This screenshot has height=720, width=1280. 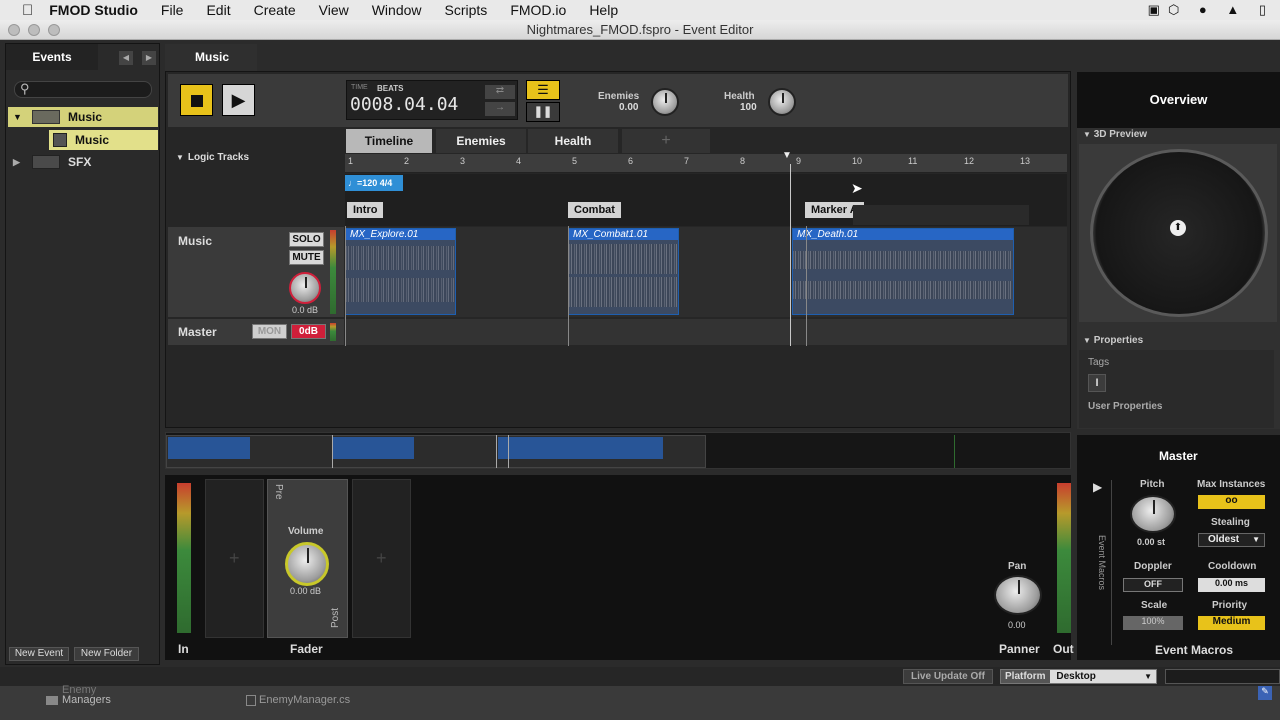 What do you see at coordinates (1178, 456) in the screenshot?
I see `macros-master-title: Master` at bounding box center [1178, 456].